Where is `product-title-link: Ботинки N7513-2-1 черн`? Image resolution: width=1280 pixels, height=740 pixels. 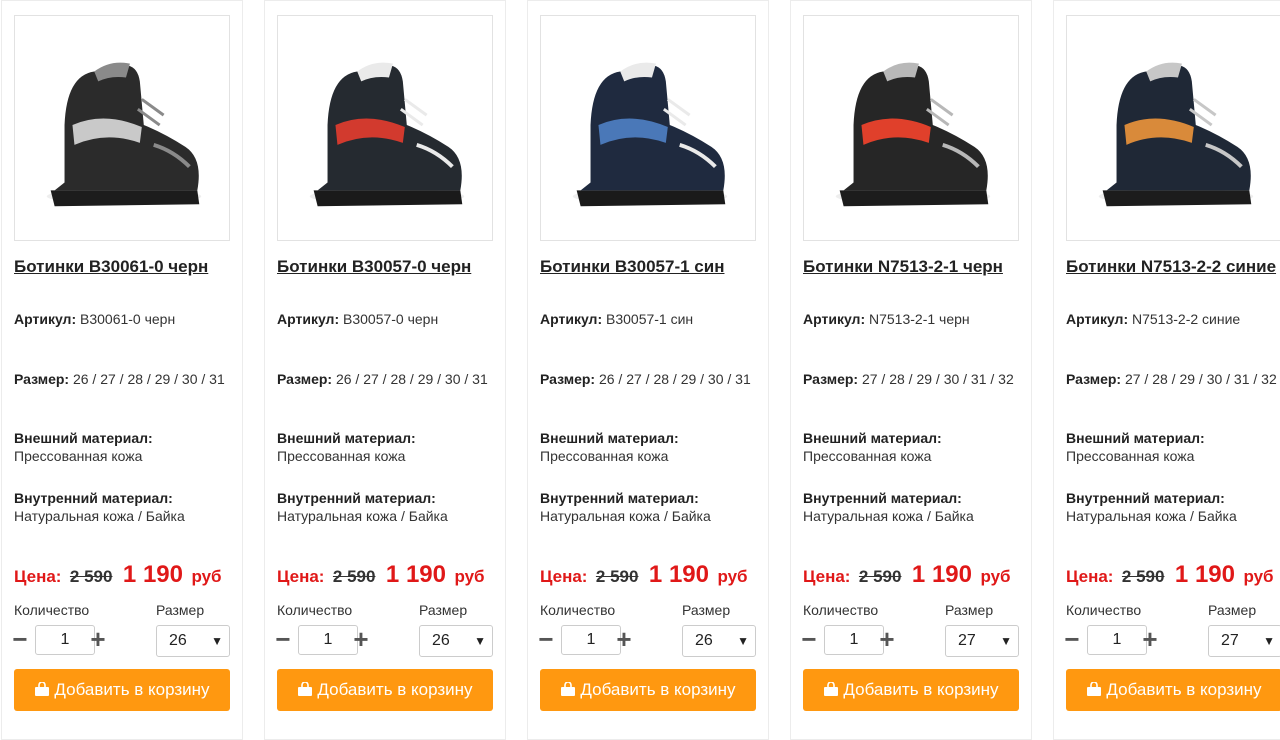 product-title-link: Ботинки N7513-2-1 черн is located at coordinates (923, 267).